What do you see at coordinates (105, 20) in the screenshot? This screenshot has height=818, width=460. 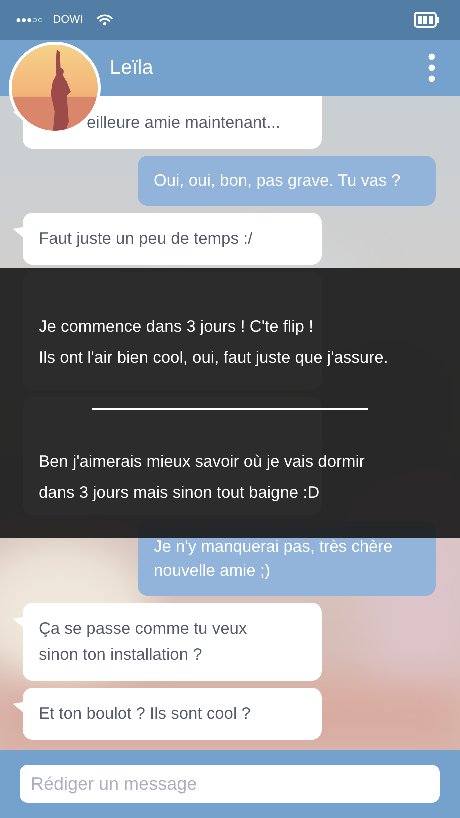 I see `wifi-icon` at bounding box center [105, 20].